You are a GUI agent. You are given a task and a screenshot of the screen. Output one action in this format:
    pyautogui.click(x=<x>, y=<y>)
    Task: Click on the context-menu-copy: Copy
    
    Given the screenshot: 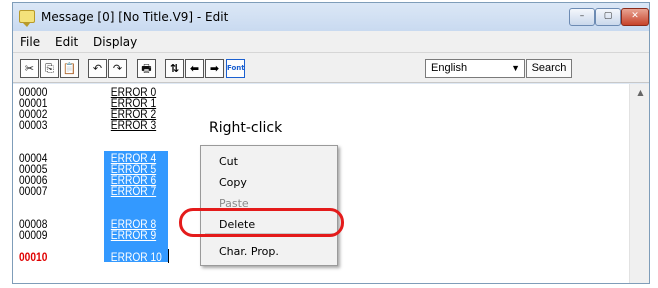 What is the action you would take?
    pyautogui.click(x=233, y=182)
    